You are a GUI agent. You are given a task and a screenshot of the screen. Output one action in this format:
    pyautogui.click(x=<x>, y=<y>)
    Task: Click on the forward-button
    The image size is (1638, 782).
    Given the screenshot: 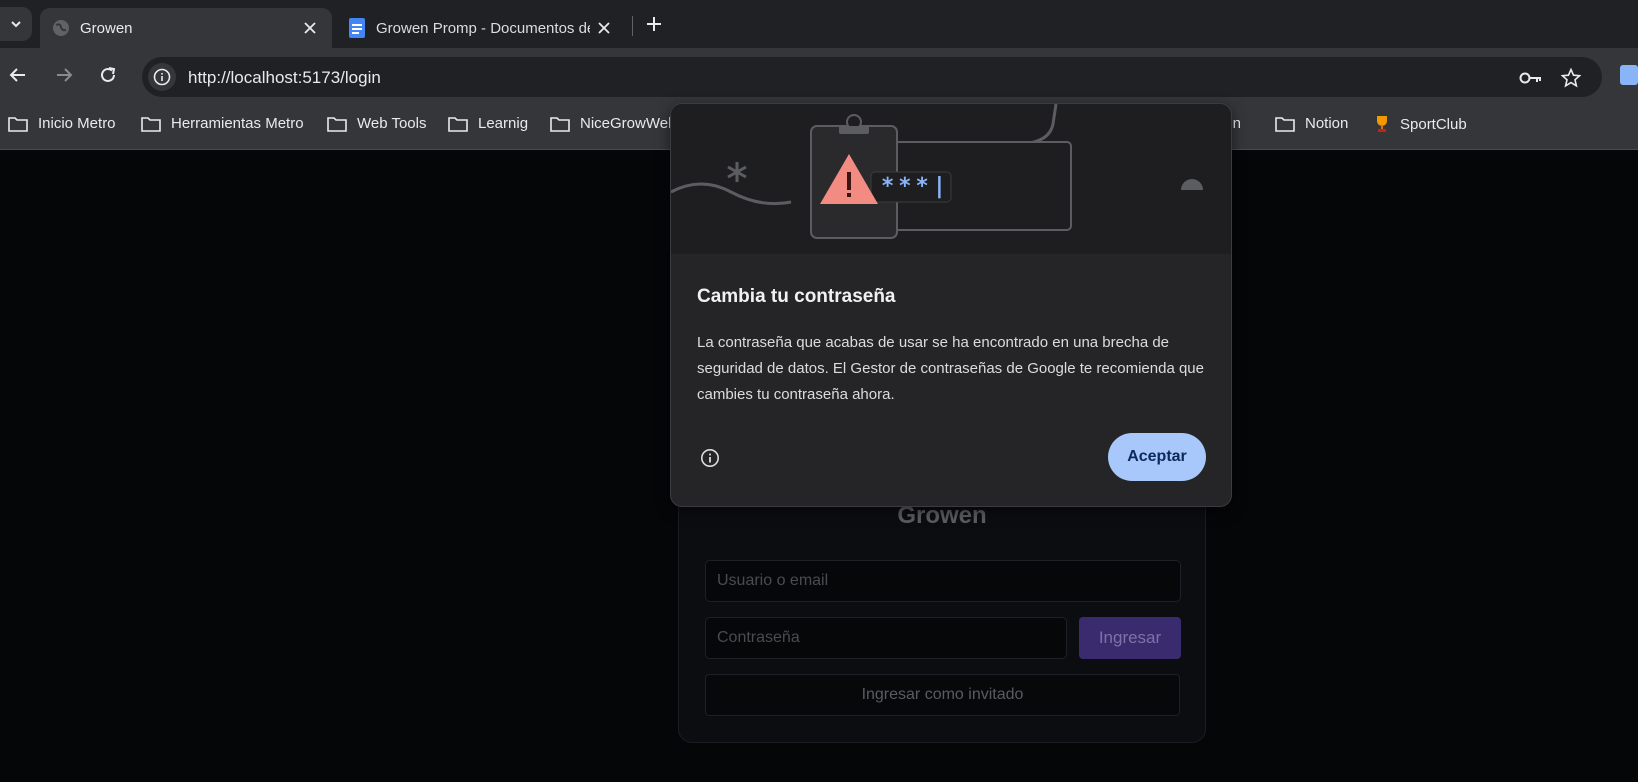 What is the action you would take?
    pyautogui.click(x=64, y=75)
    